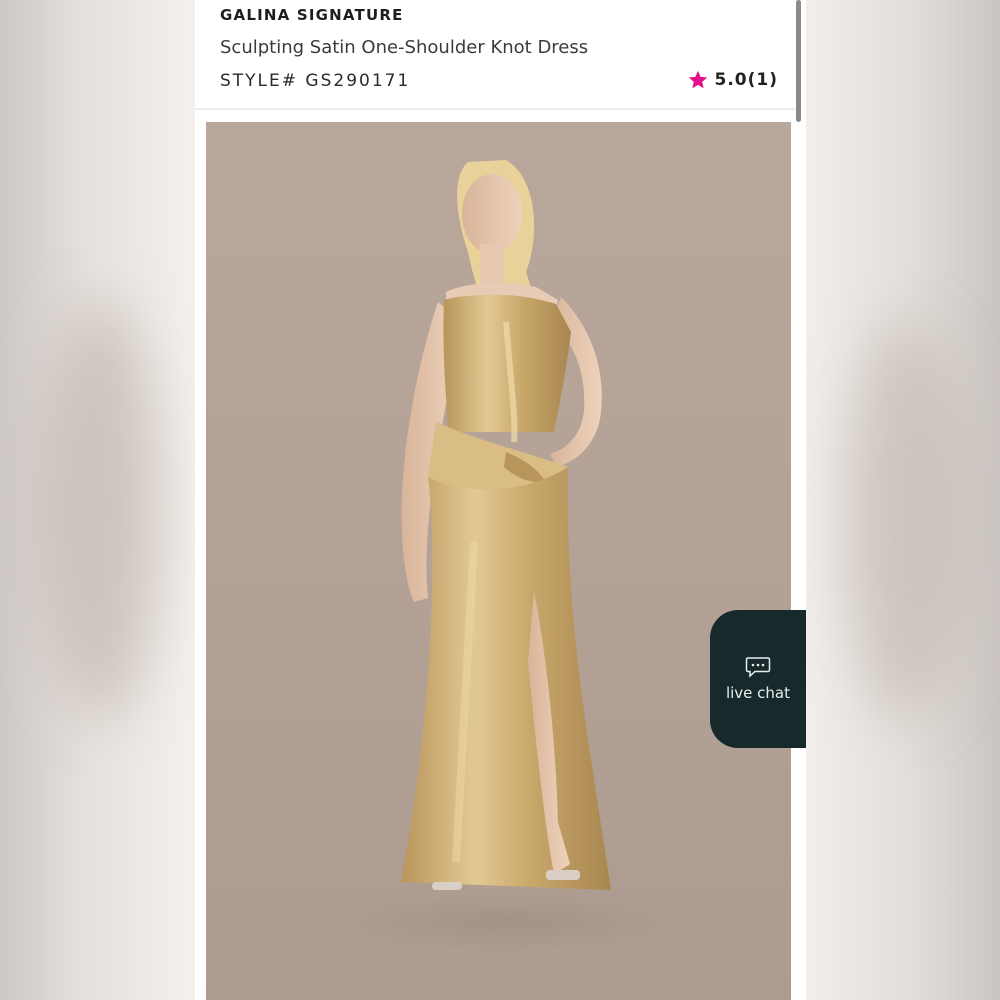  What do you see at coordinates (404, 47) in the screenshot?
I see `product-title: Sculpting Satin One-Shoulder Knot Dress` at bounding box center [404, 47].